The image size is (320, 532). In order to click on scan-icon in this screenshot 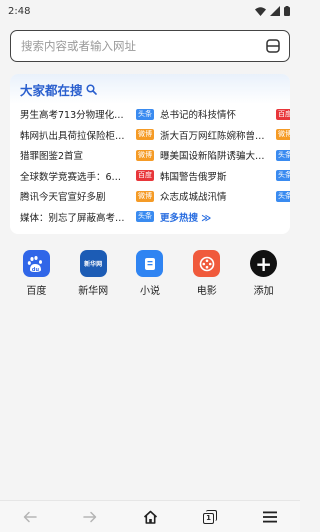, I will do `click(273, 46)`.